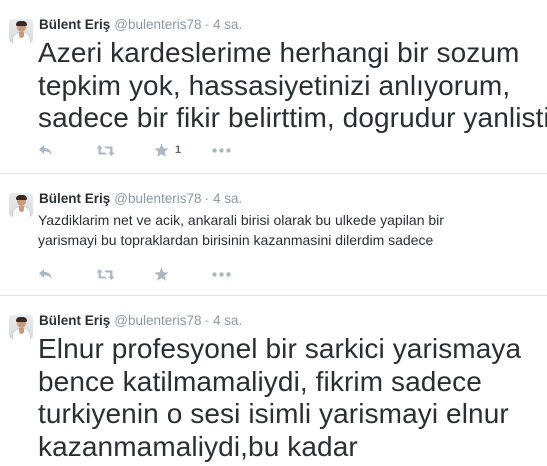  Describe the element at coordinates (183, 274) in the screenshot. I see `favorite-button` at that location.